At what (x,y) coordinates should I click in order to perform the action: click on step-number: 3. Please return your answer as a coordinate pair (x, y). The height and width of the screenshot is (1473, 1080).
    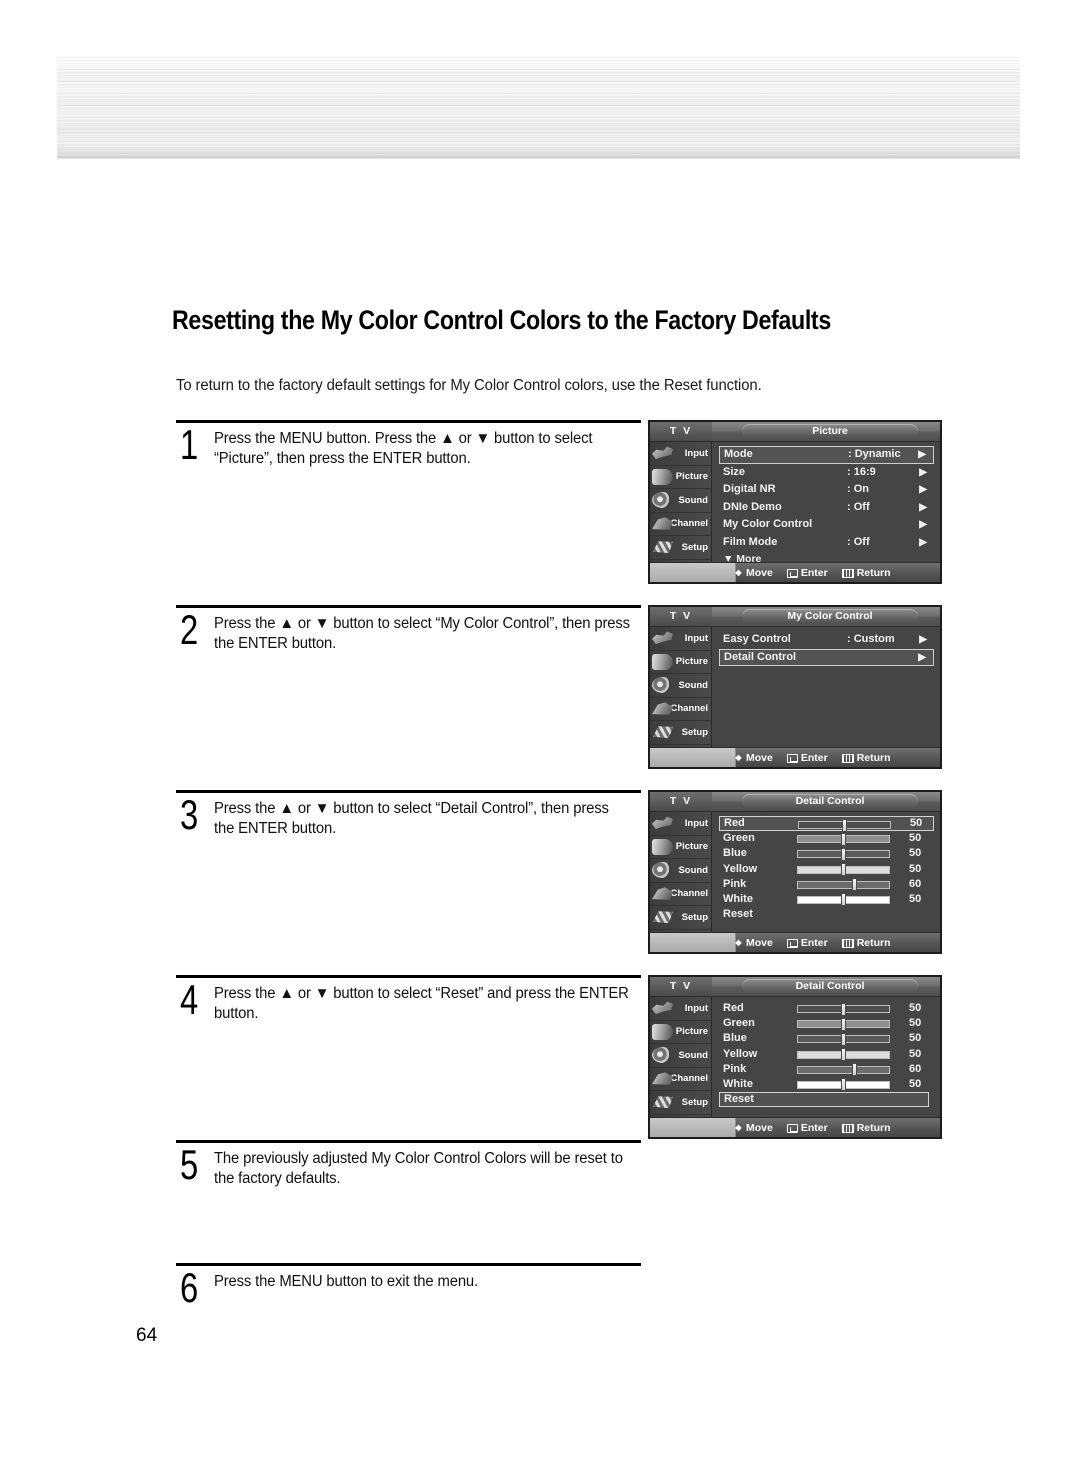
    Looking at the image, I should click on (189, 814).